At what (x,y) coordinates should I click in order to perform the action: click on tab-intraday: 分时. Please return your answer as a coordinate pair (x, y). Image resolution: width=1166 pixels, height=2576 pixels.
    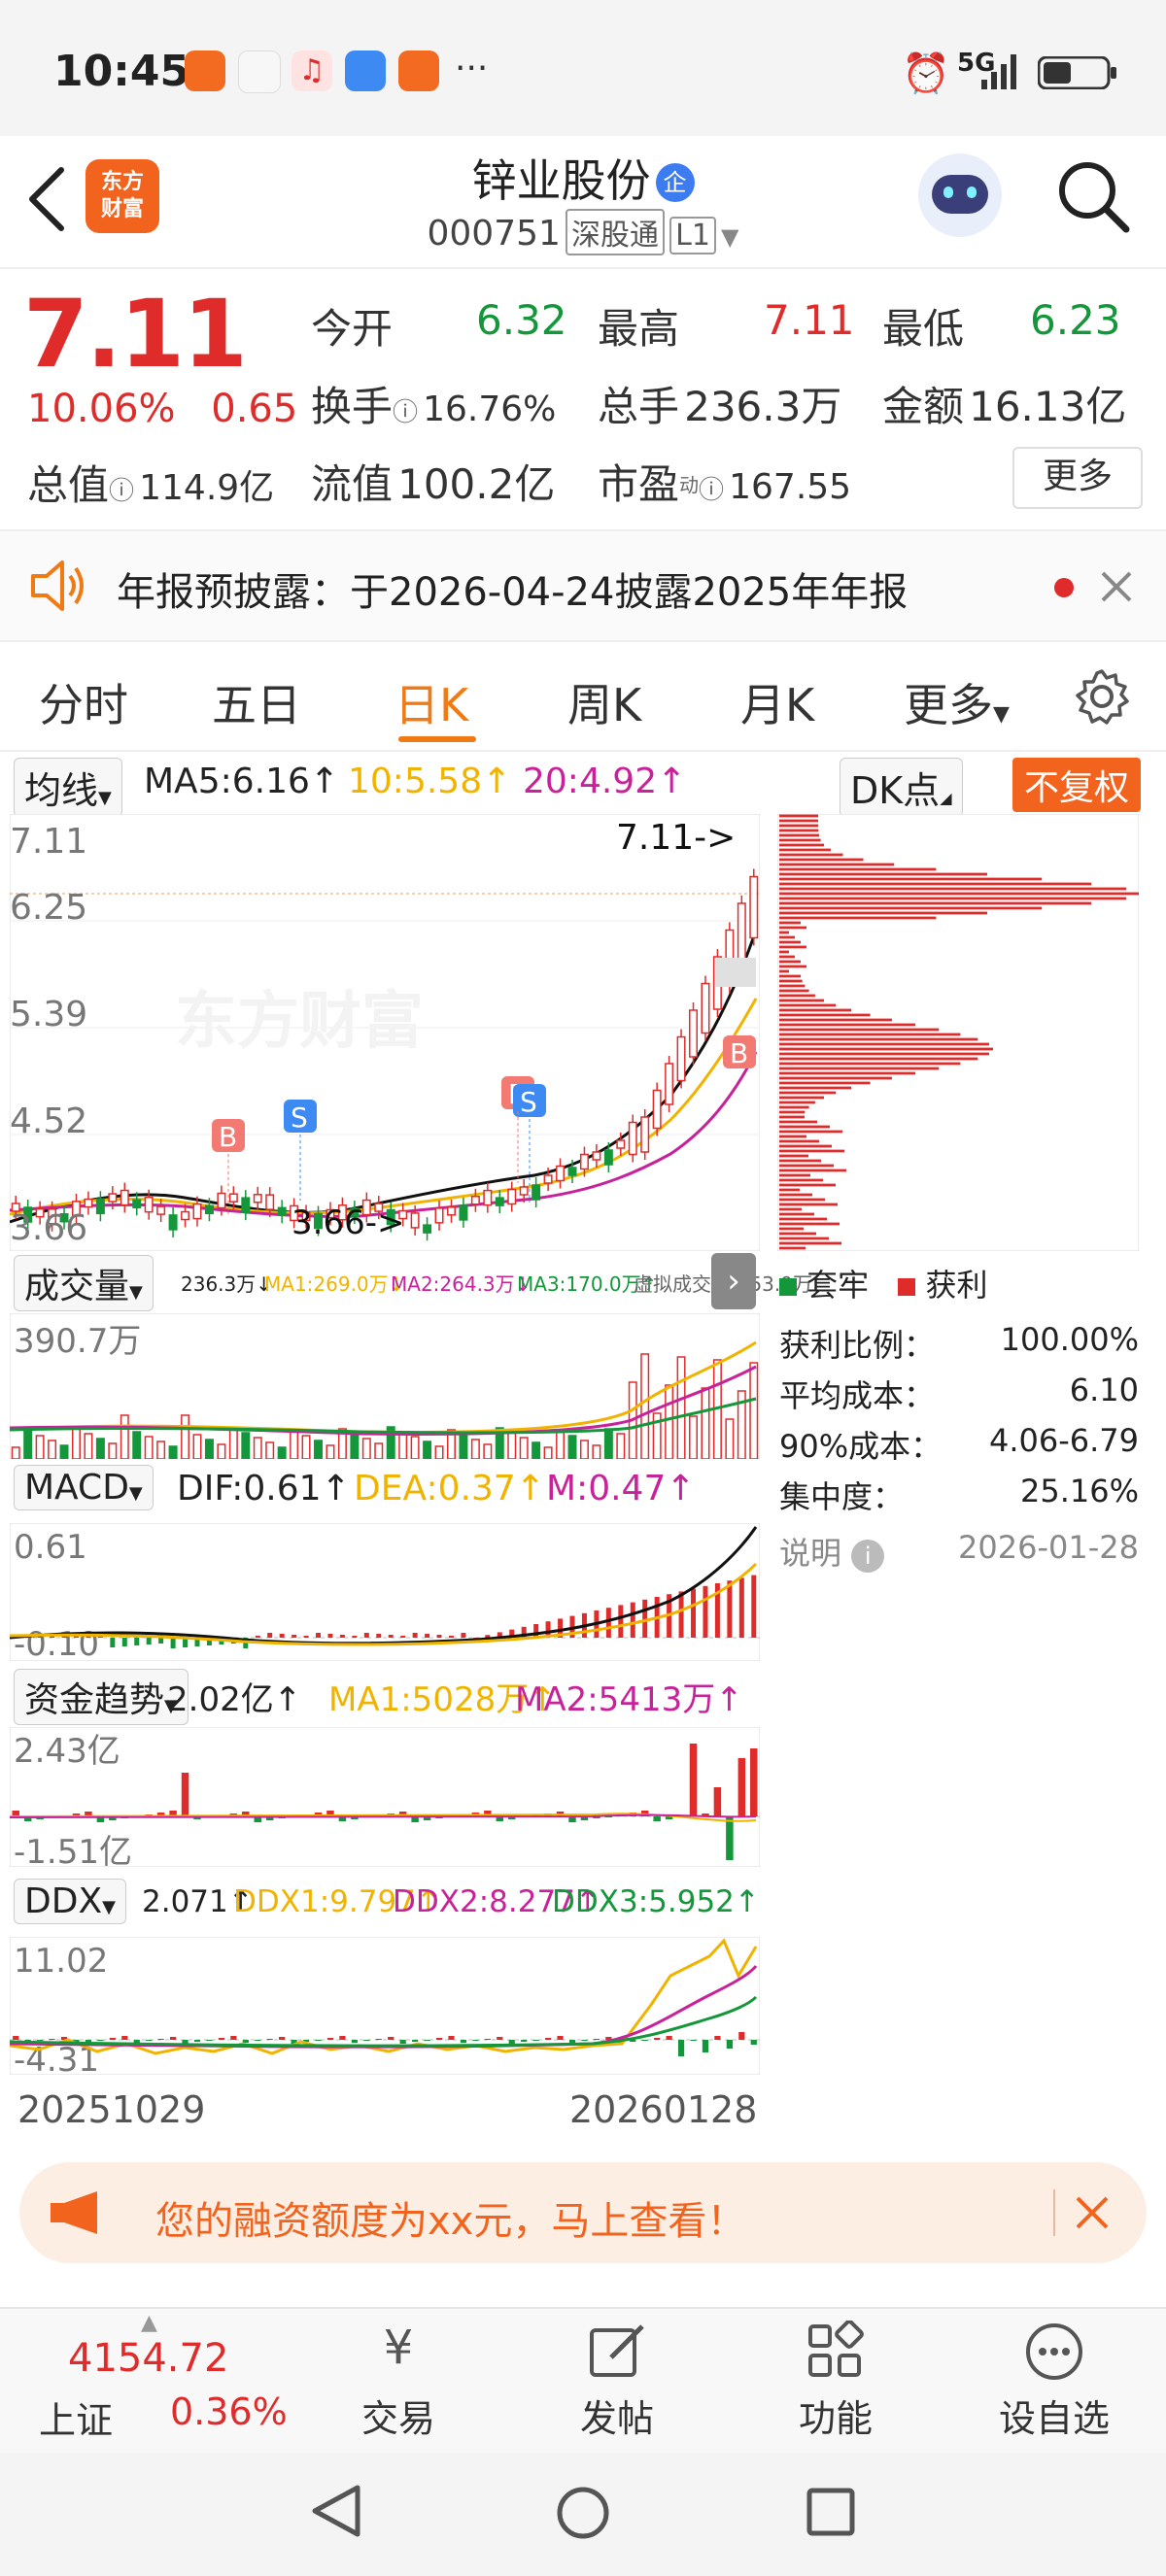
    Looking at the image, I should click on (83, 702).